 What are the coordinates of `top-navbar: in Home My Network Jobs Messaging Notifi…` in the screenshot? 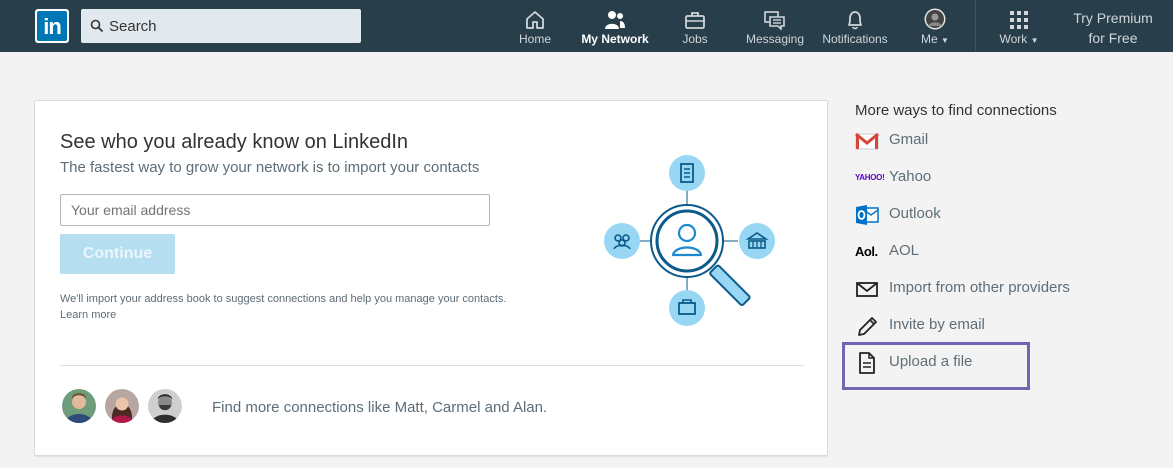 It's located at (586, 26).